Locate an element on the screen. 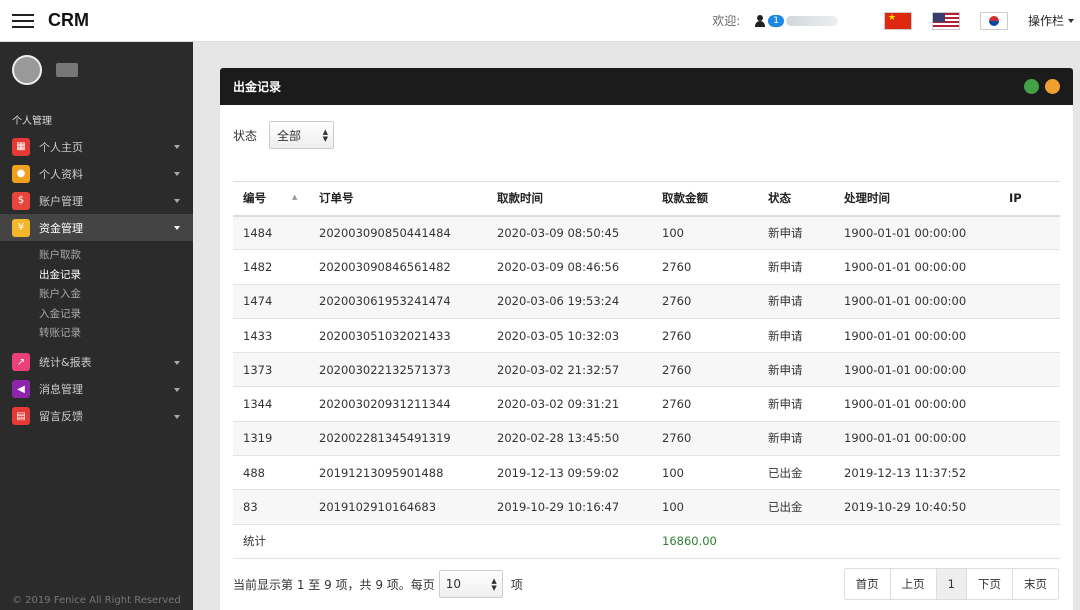 This screenshot has width=1080, height=610. col-status: 状态 is located at coordinates (796, 199).